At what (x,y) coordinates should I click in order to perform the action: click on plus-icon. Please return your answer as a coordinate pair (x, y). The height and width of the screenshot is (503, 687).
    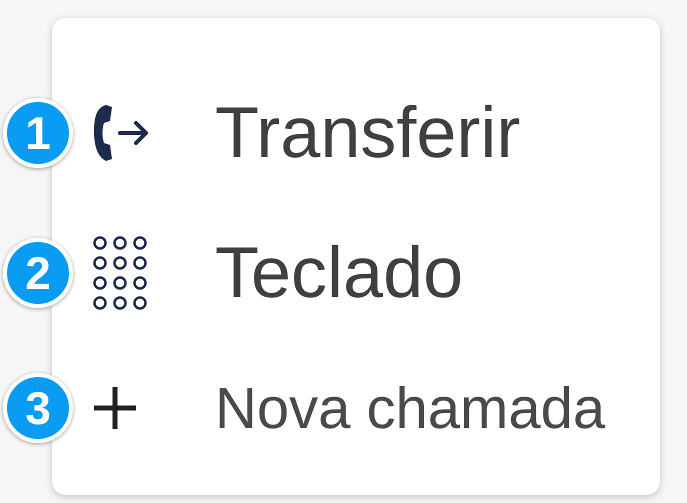
    Looking at the image, I should click on (115, 408).